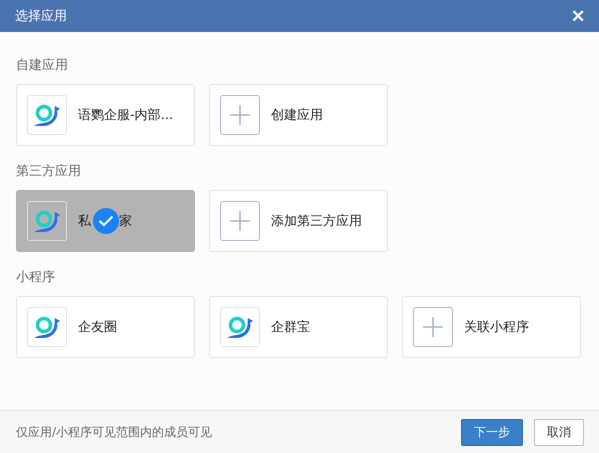  I want to click on visibility-note: 仅应用/小程序可见范围内的成员可见, so click(114, 432).